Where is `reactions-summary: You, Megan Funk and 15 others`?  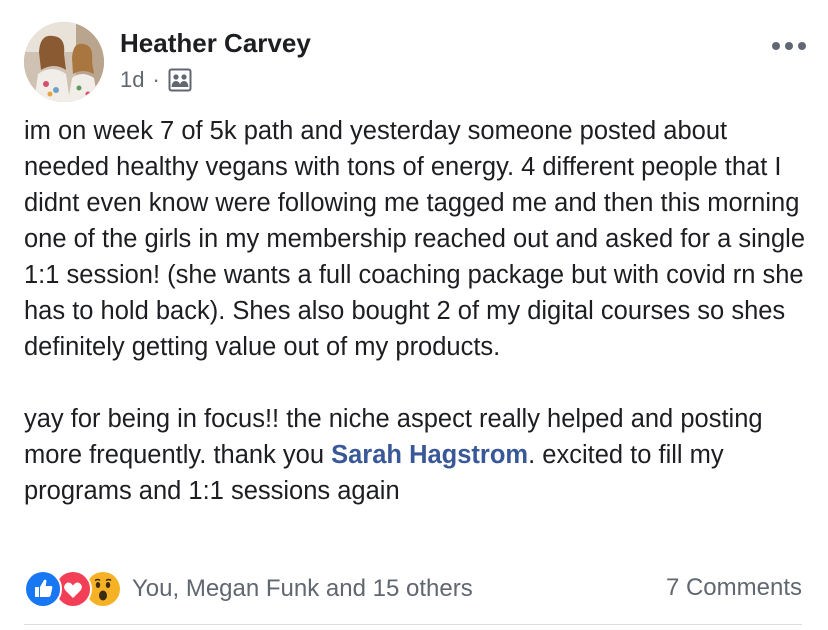 reactions-summary: You, Megan Funk and 15 others is located at coordinates (248, 589).